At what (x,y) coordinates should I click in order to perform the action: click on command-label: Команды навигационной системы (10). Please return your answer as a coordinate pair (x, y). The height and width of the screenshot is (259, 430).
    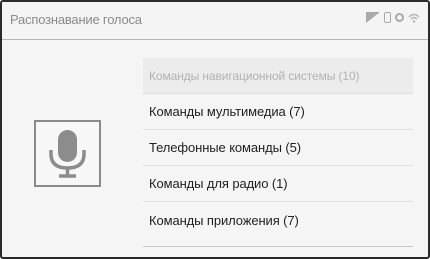
    Looking at the image, I should click on (254, 75).